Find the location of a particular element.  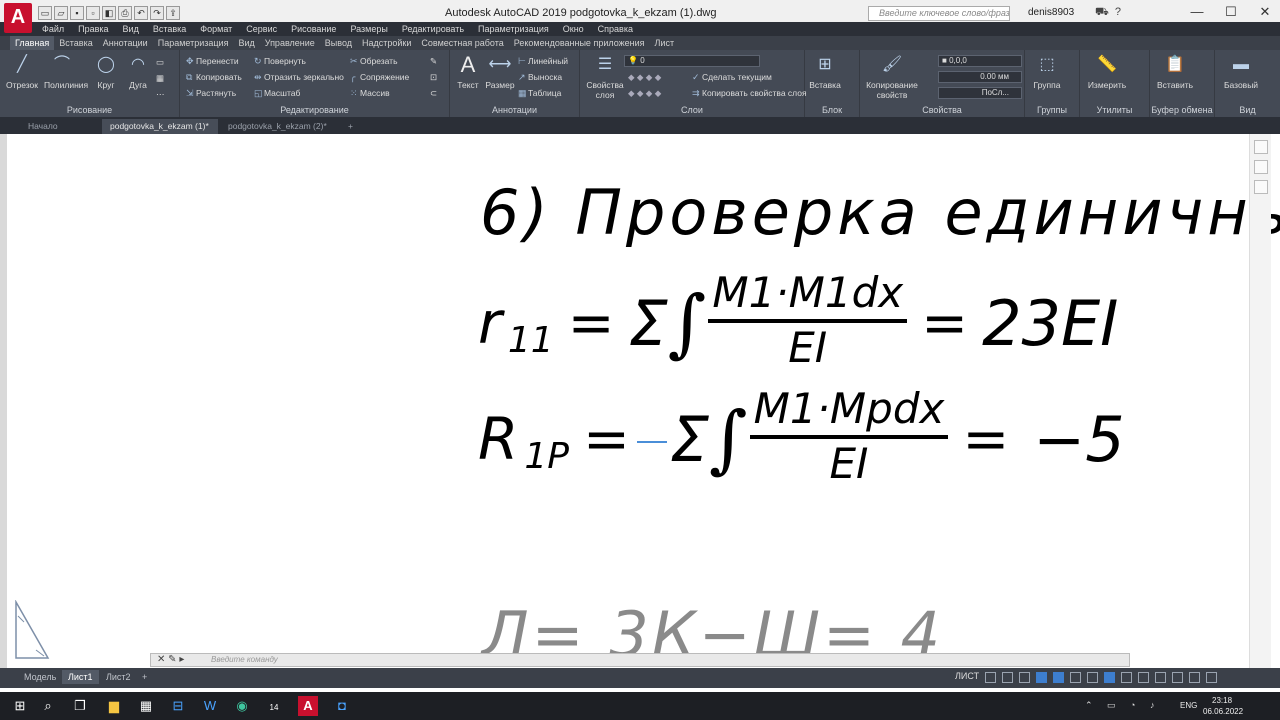

explode-icon: ⊡ is located at coordinates (433, 77).